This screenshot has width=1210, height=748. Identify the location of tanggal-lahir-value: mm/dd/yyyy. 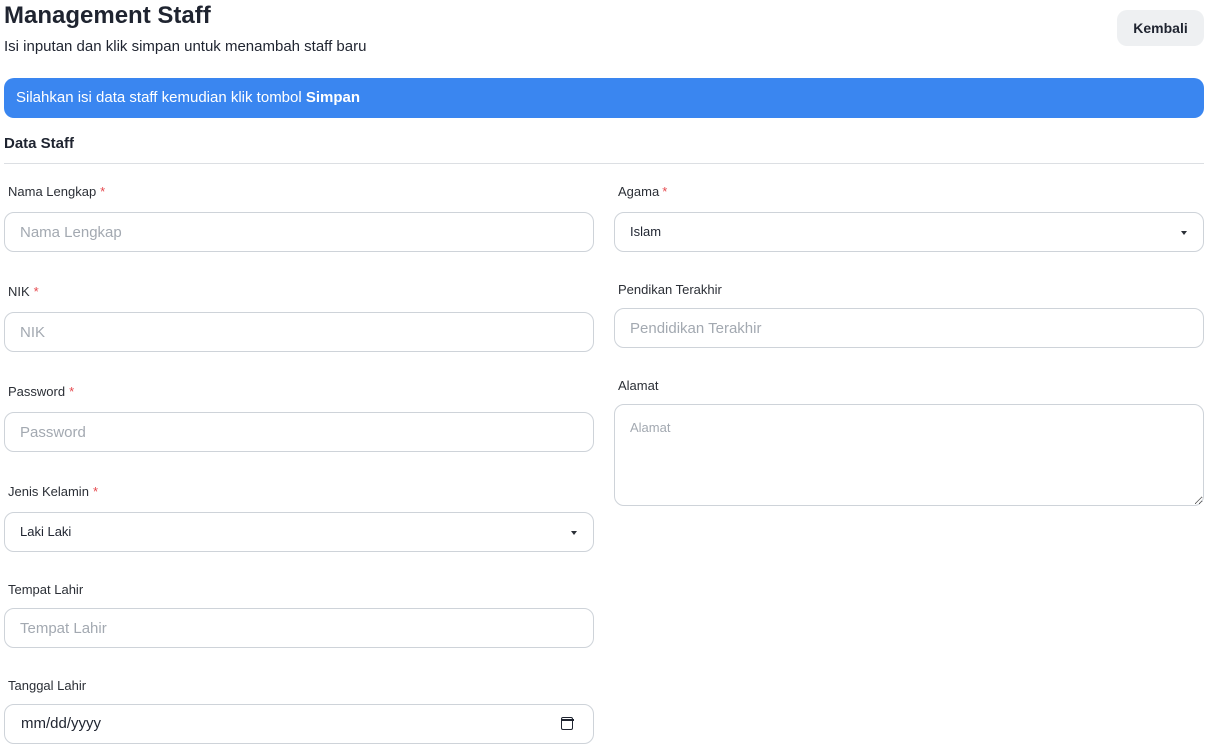
(61, 723).